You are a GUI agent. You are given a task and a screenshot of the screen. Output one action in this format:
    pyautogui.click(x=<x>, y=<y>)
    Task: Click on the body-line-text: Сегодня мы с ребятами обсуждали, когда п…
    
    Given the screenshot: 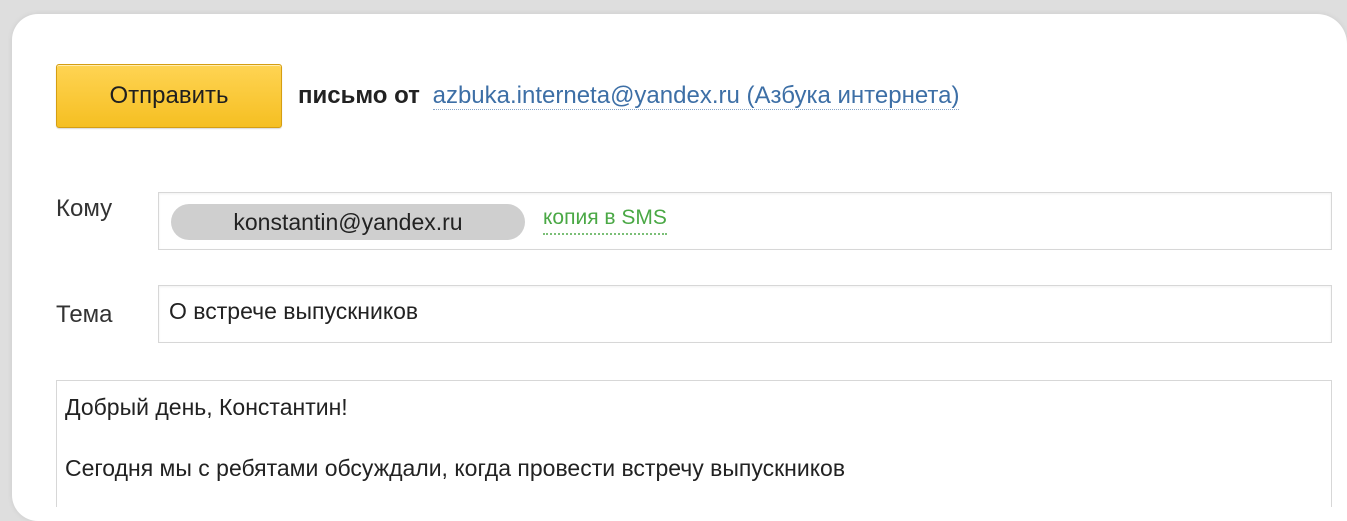 What is the action you would take?
    pyautogui.click(x=455, y=468)
    